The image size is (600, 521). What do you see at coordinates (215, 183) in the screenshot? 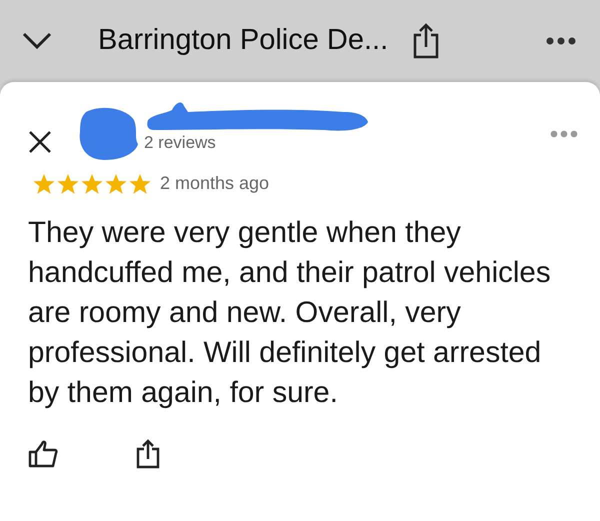
I see `review-date: 2 months ago` at bounding box center [215, 183].